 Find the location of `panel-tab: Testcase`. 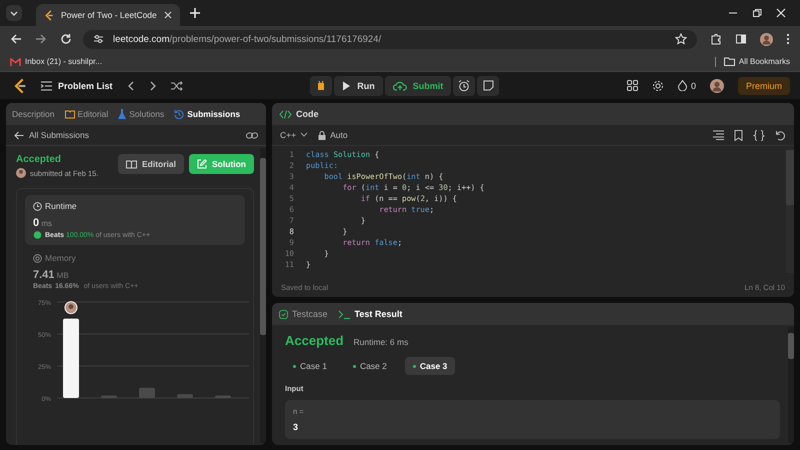

panel-tab: Testcase is located at coordinates (303, 314).